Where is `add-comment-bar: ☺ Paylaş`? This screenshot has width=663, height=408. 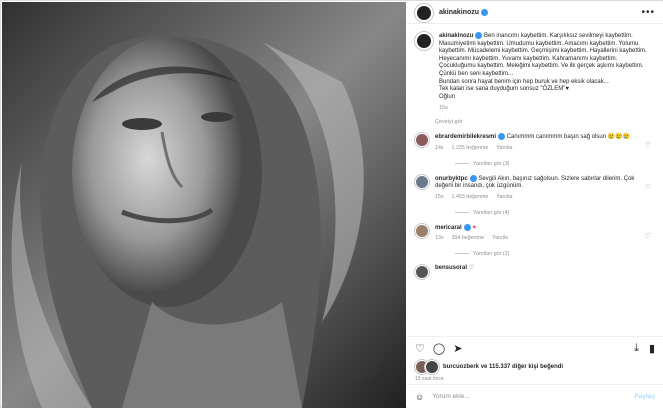 add-comment-bar: ☺ Paylaş is located at coordinates (535, 396).